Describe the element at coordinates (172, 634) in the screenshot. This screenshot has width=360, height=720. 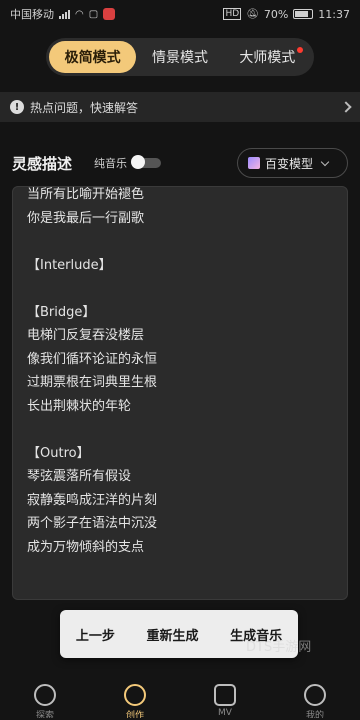
I see `regenerate-button: 重新生成` at that location.